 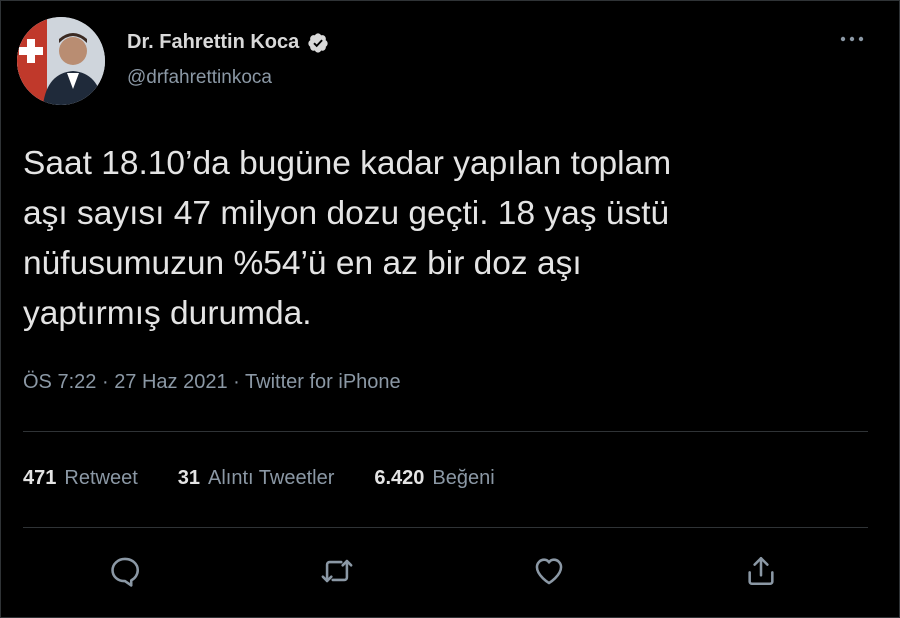 I want to click on tweet-date: 27 Haz 2021, so click(x=170, y=382).